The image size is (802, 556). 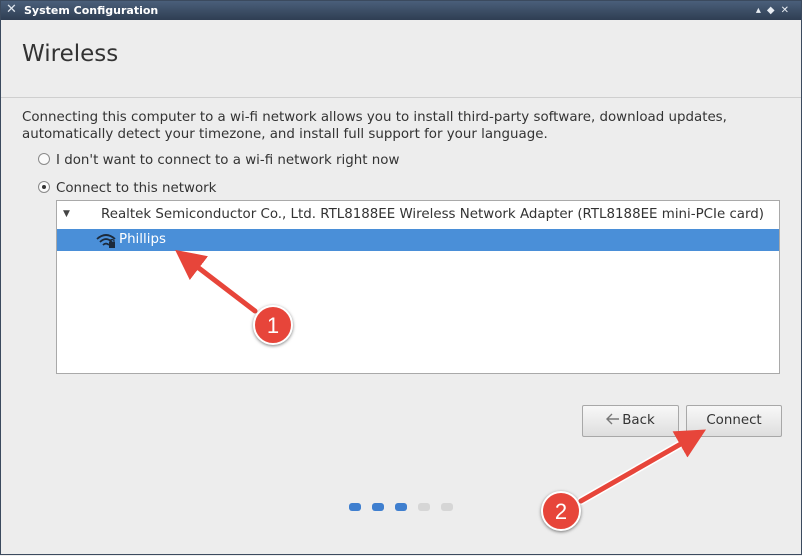 I want to click on page-title: Wireless, so click(x=70, y=54).